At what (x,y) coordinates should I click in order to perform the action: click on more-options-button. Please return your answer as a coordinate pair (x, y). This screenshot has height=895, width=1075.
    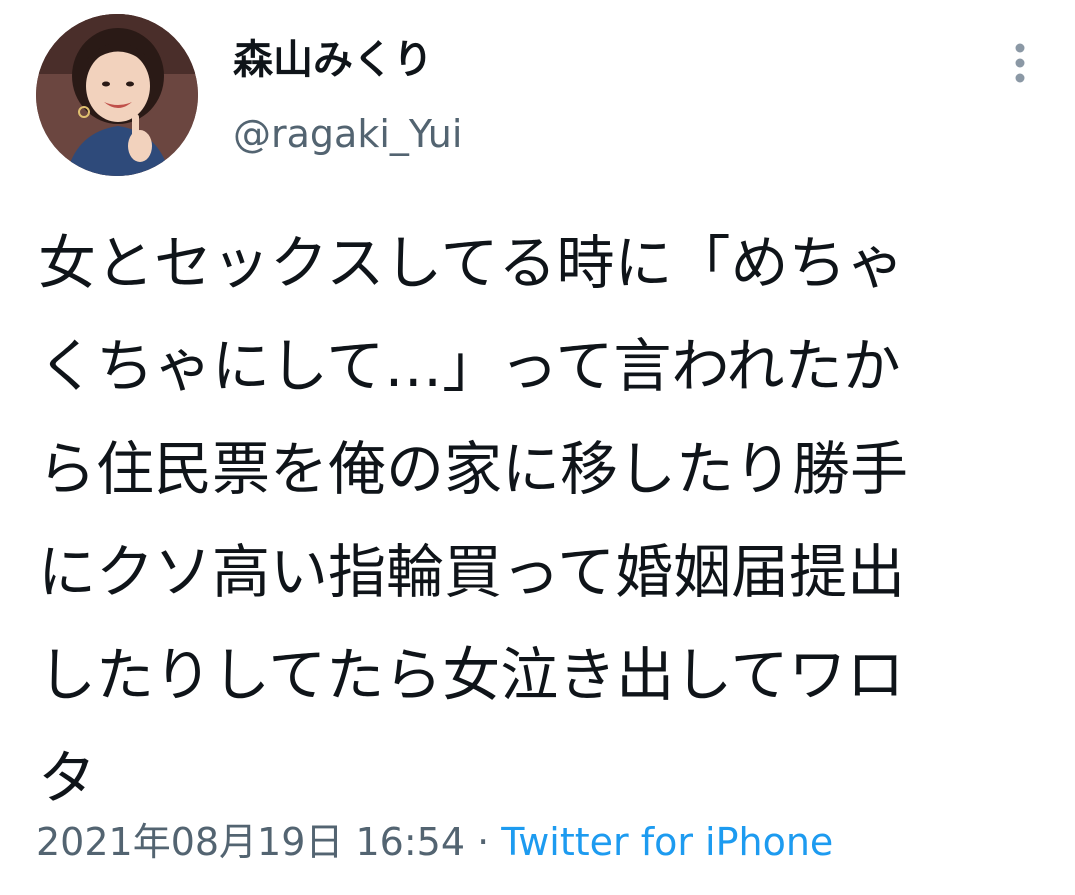
    Looking at the image, I should click on (1020, 63).